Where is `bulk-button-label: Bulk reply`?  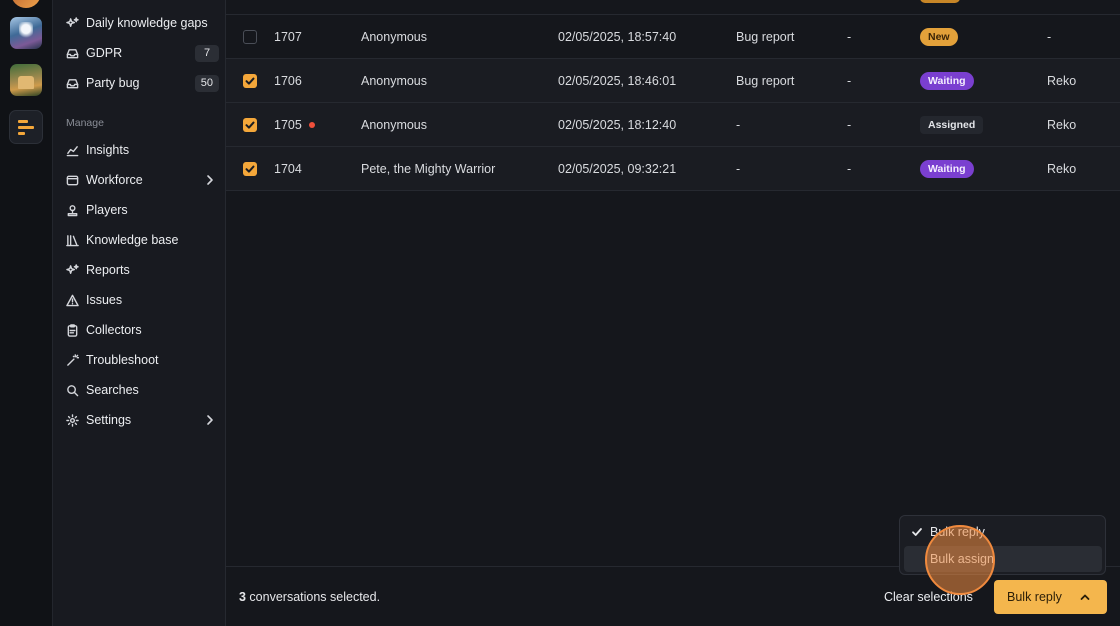
bulk-button-label: Bulk reply is located at coordinates (1034, 597).